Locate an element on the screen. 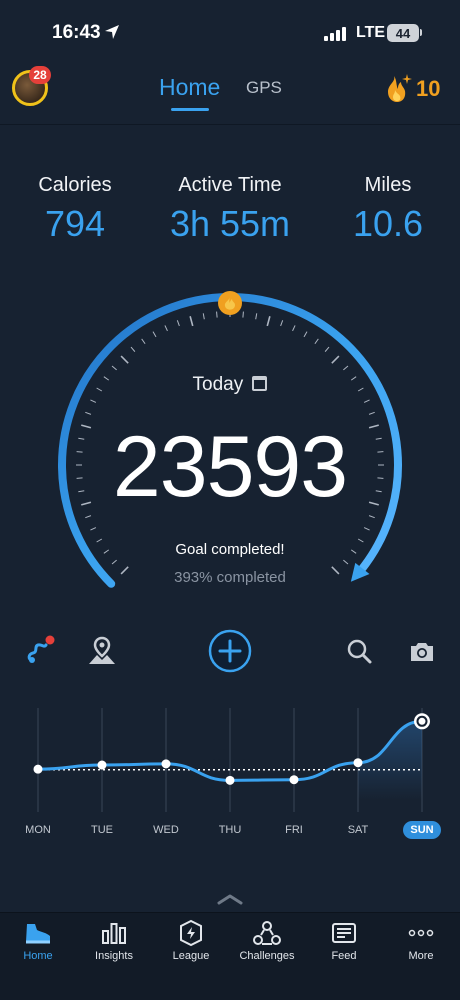 The height and width of the screenshot is (1000, 460). stat-value: 794 is located at coordinates (75, 223).